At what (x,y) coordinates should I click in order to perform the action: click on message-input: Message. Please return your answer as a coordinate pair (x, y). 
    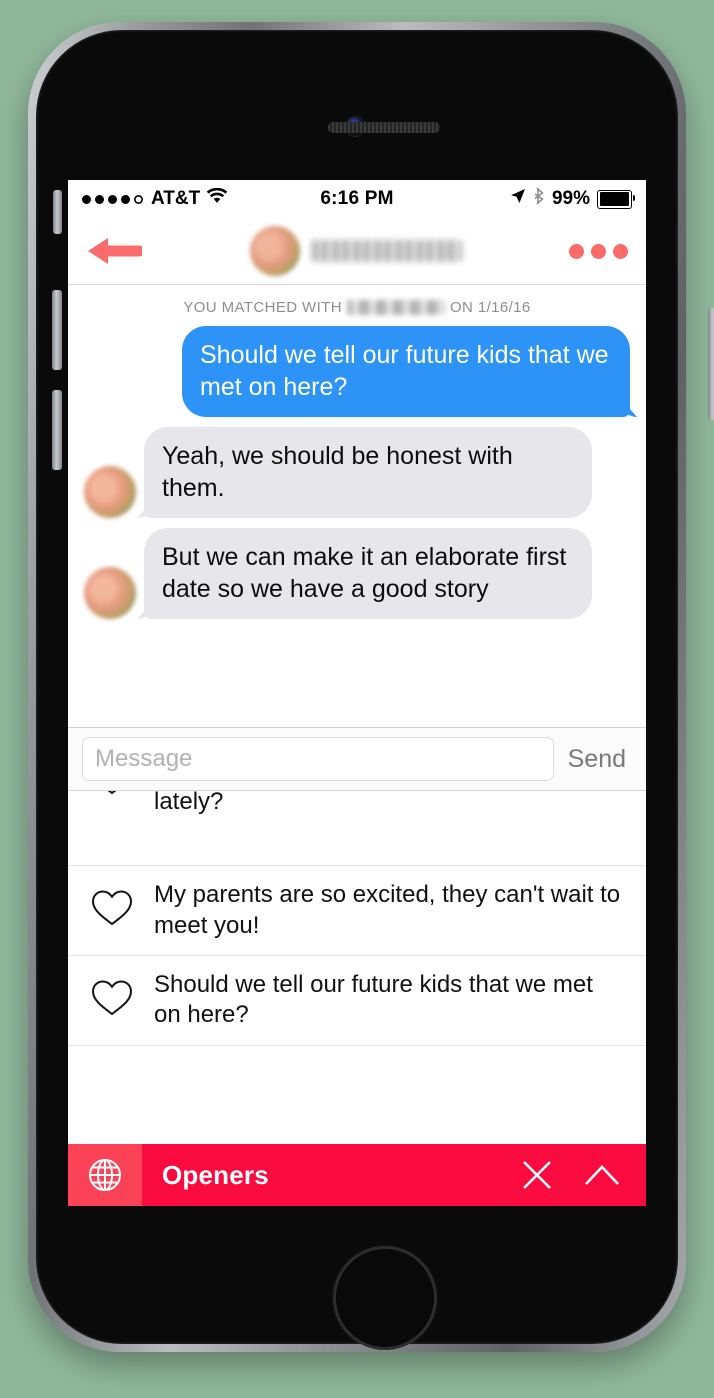
    Looking at the image, I should click on (318, 759).